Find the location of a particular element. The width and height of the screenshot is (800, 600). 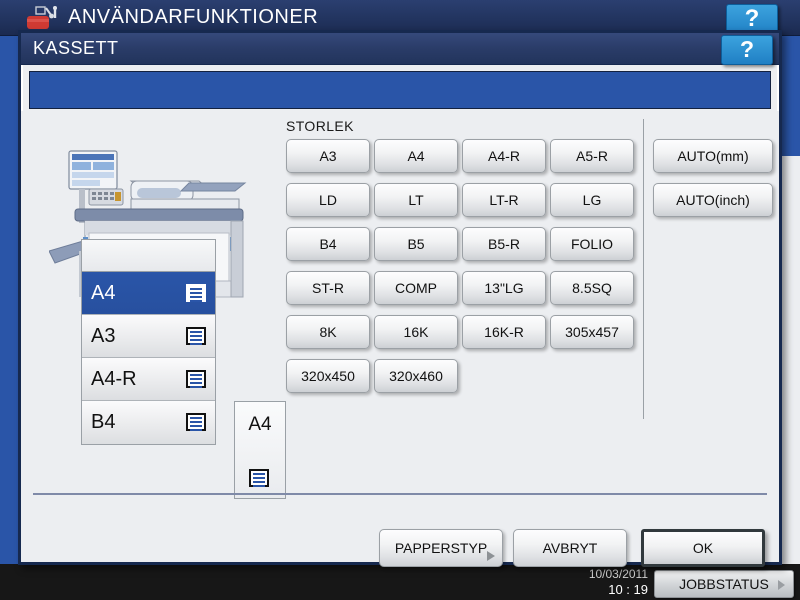

auto-button-column: AUTO(mm) AUTO(inch) is located at coordinates (713, 178).